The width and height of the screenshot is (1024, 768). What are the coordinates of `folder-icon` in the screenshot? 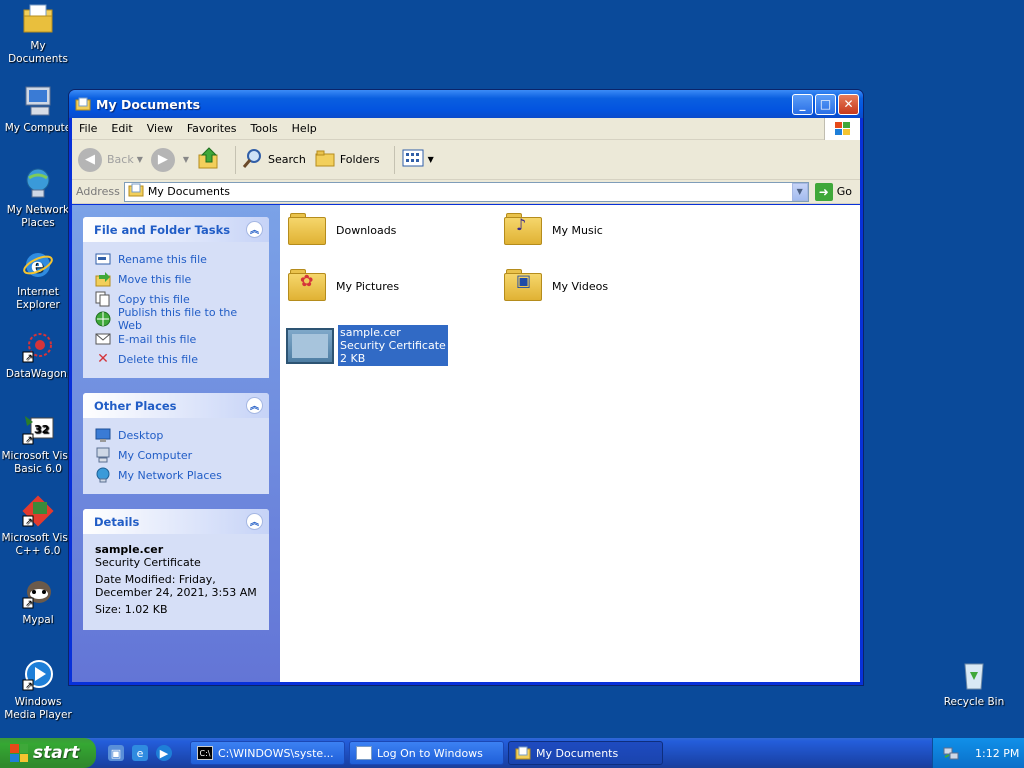 It's located at (83, 104).